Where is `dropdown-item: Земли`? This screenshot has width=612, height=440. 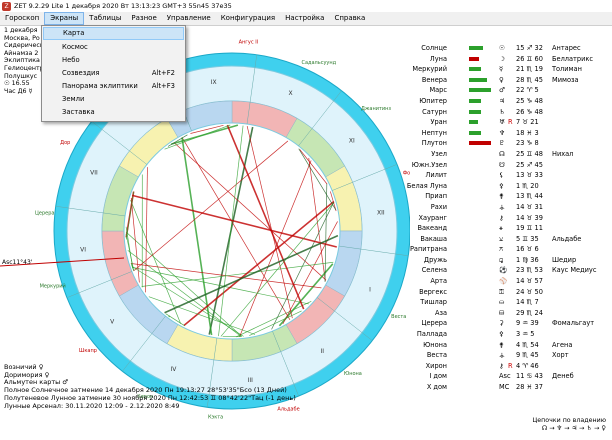 dropdown-item: Земли is located at coordinates (113, 99).